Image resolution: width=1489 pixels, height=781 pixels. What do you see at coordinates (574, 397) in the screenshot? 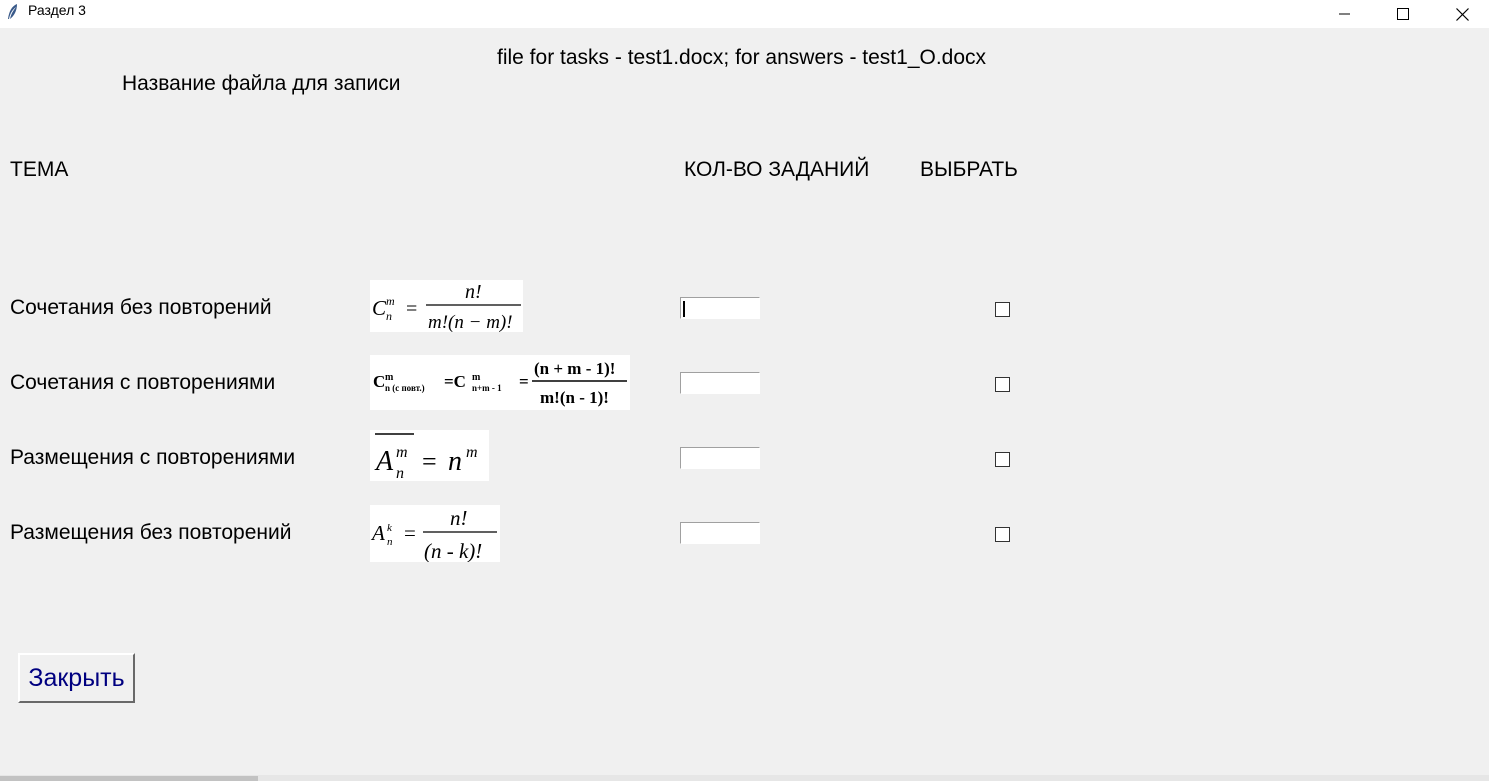
I see `svg-text: m!(n - 1)!` at bounding box center [574, 397].